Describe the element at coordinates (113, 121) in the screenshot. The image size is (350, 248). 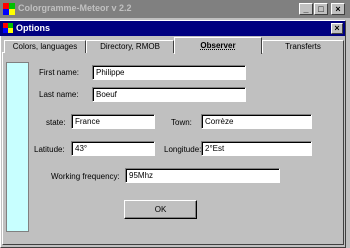
I see `state-field: France` at that location.